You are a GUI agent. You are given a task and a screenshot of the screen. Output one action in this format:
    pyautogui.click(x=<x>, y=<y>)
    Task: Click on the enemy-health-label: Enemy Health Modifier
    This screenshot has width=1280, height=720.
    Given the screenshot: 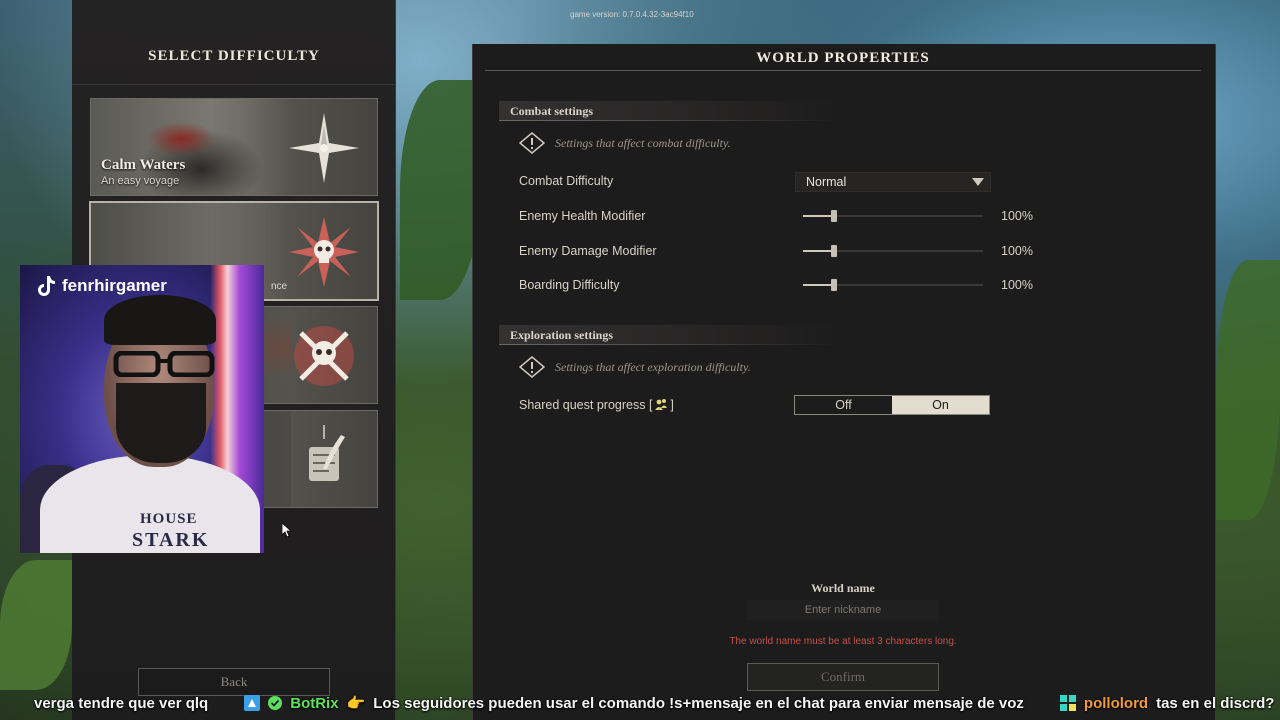 What is the action you would take?
    pyautogui.click(x=582, y=216)
    